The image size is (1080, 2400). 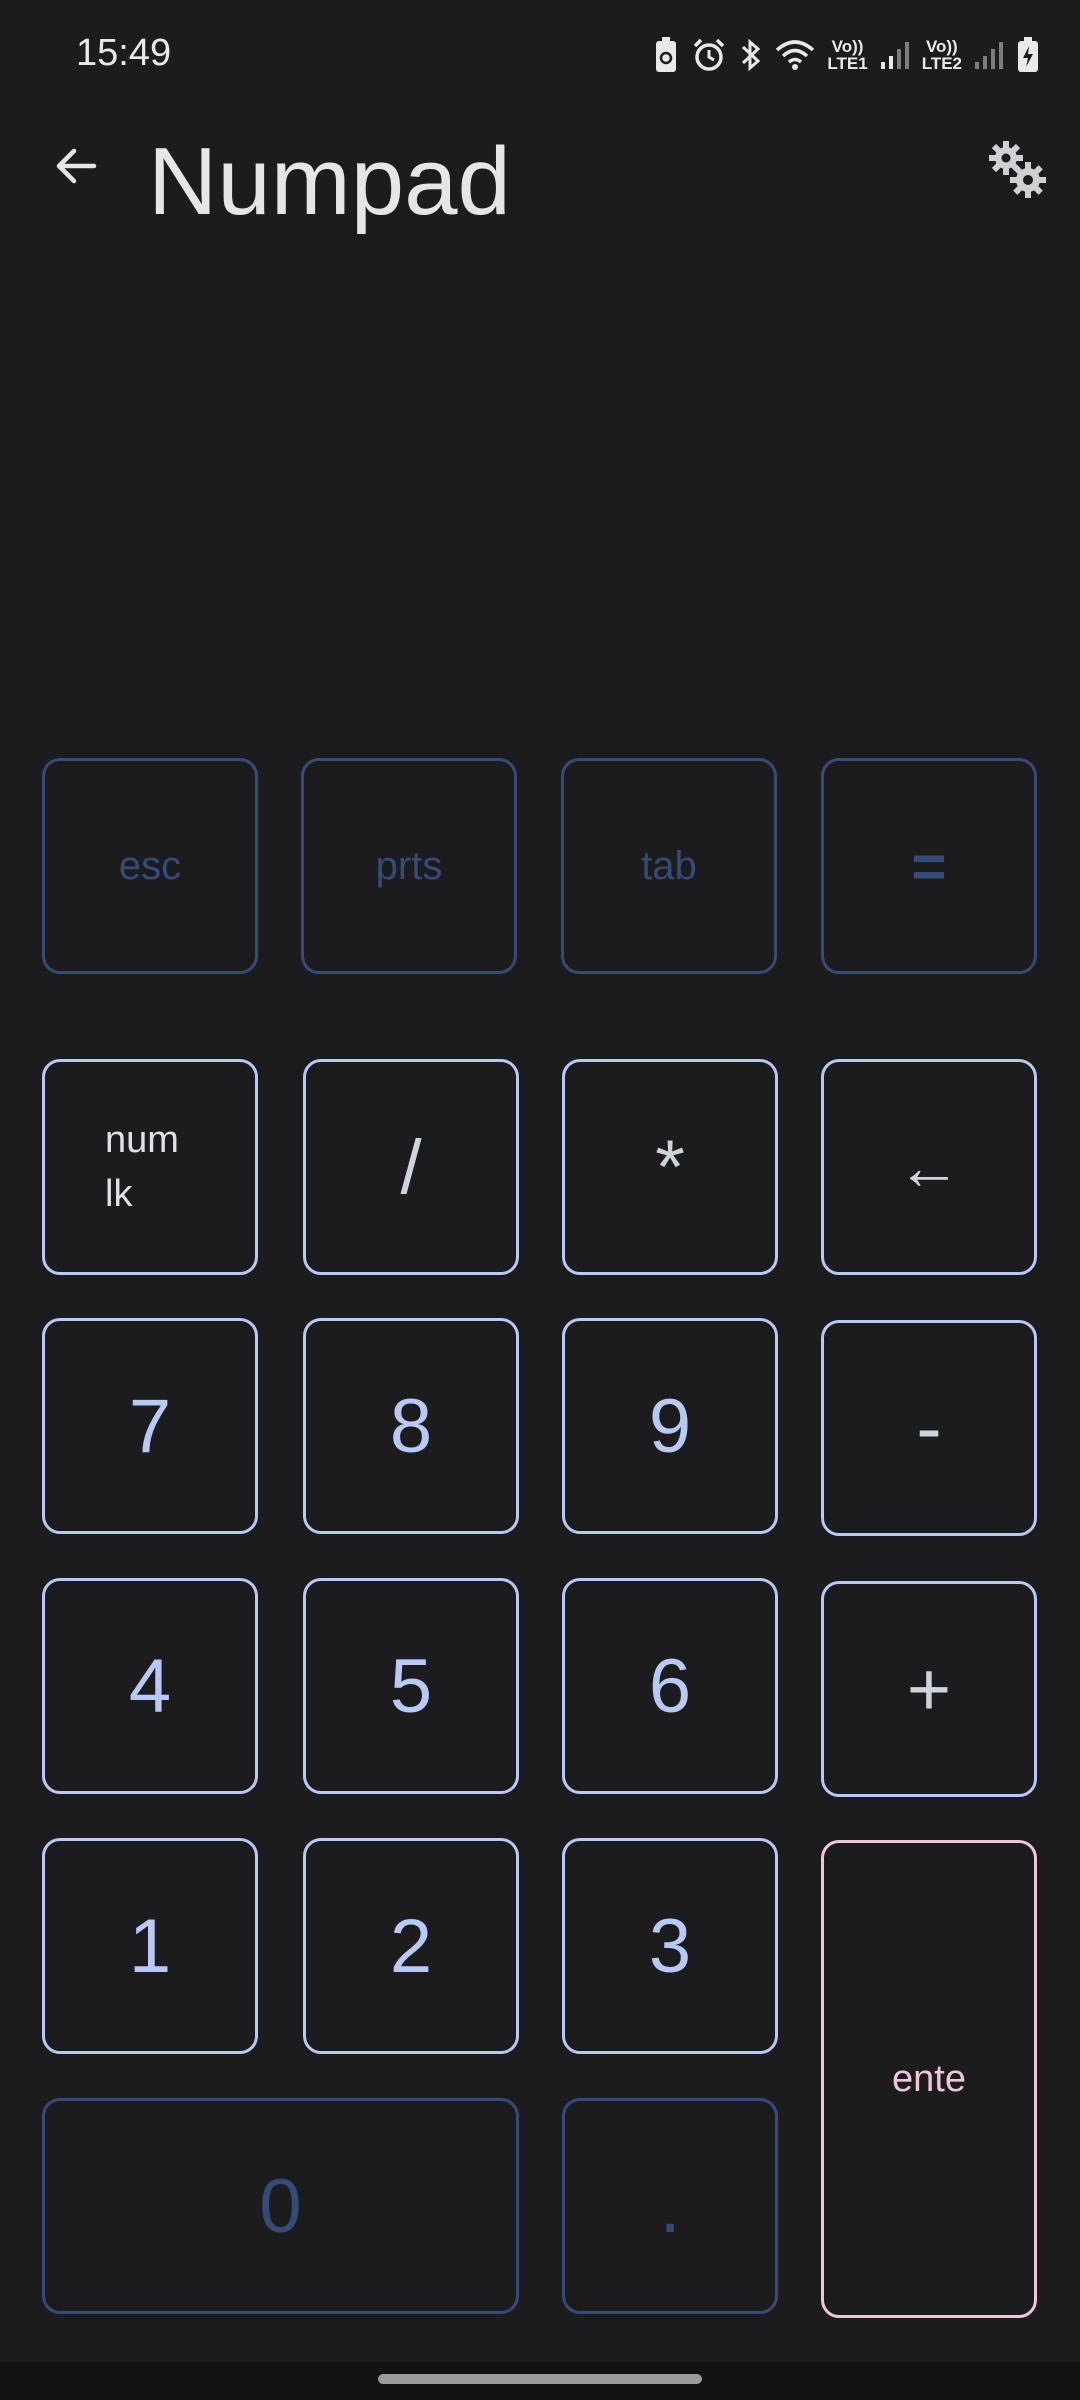 I want to click on key-3: 3, so click(x=670, y=1946).